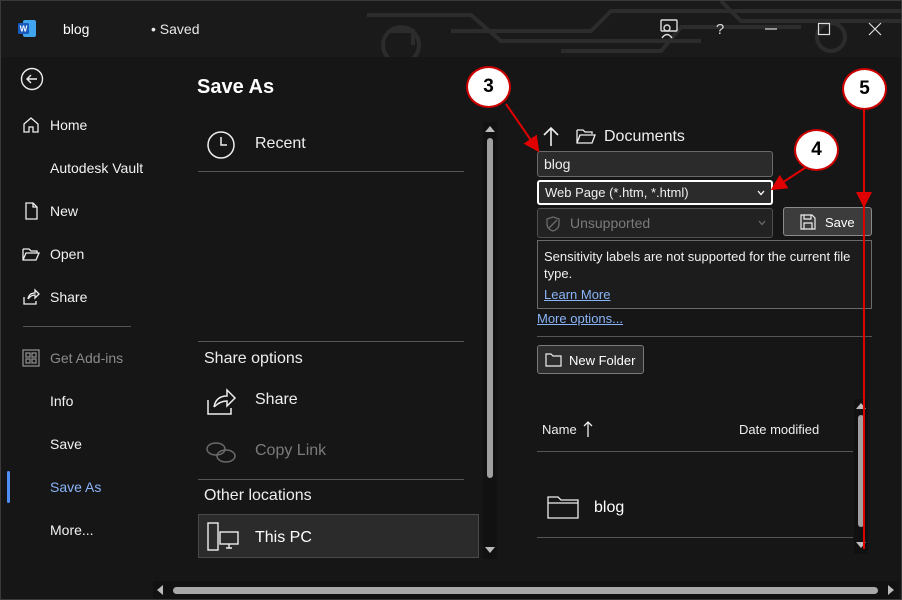 This screenshot has width=902, height=600. Describe the element at coordinates (221, 452) in the screenshot. I see `link-icon` at that location.